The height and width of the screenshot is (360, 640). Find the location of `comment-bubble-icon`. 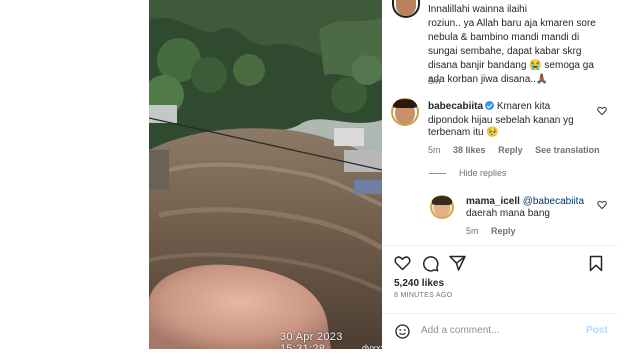

comment-bubble-icon is located at coordinates (430, 263).